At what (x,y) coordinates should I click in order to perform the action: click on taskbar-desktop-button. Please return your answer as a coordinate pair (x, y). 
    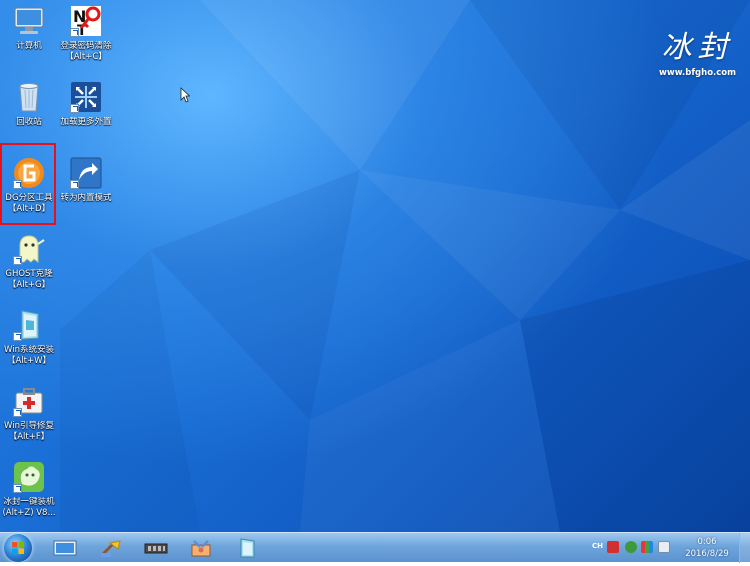
    Looking at the image, I should click on (65, 548).